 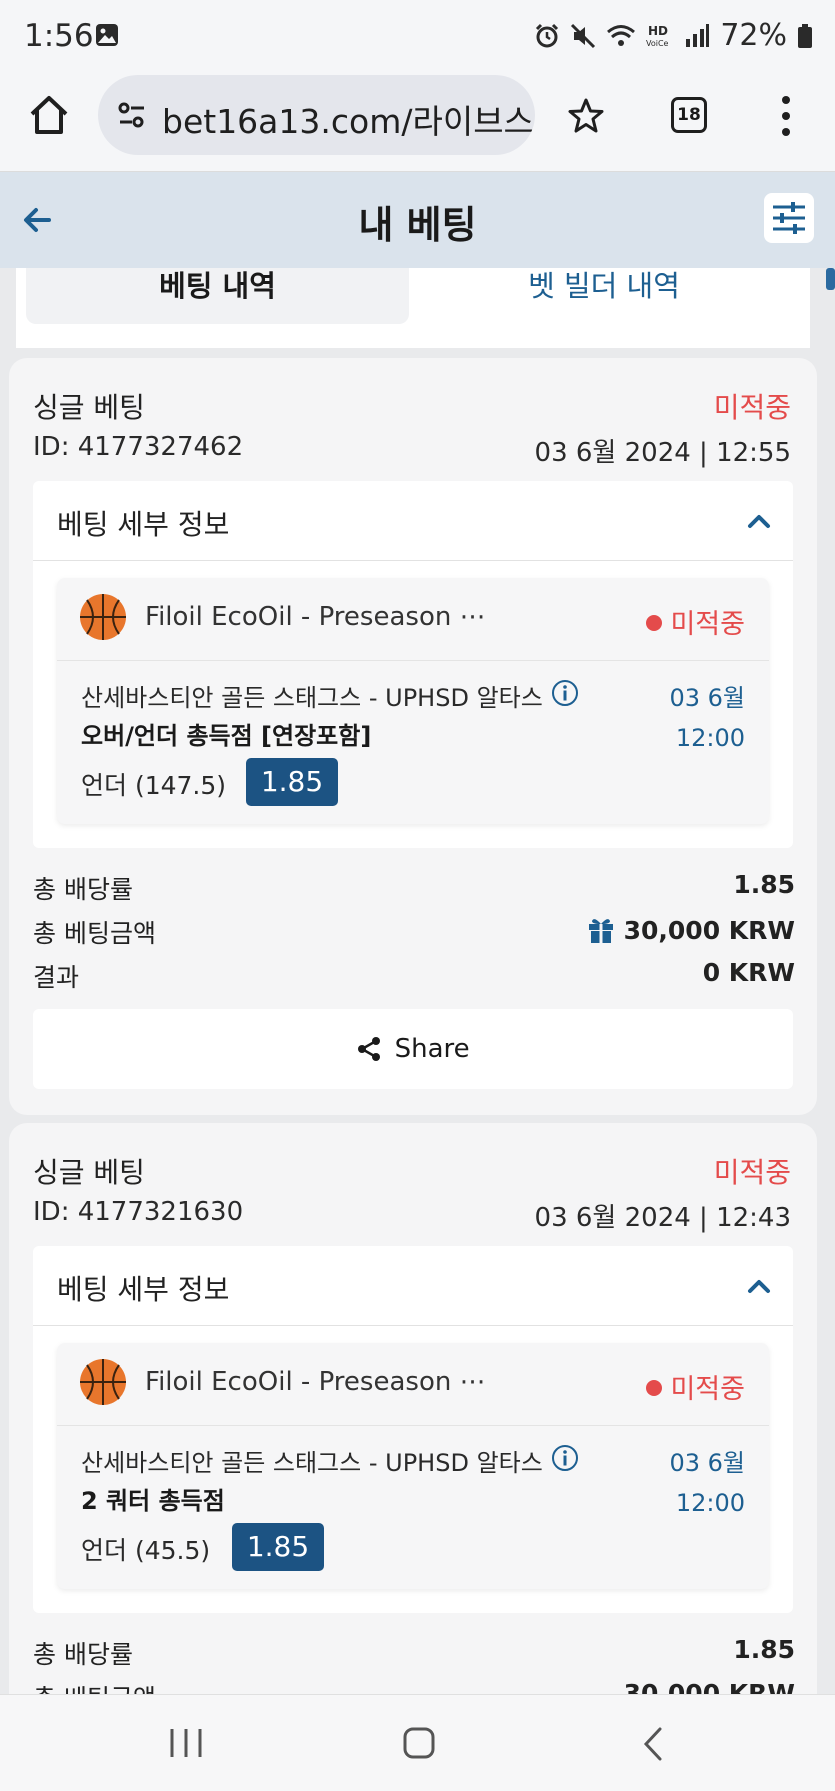 What do you see at coordinates (417, 35) in the screenshot?
I see `status-bar: 1:56 HD VoiCe 72%` at bounding box center [417, 35].